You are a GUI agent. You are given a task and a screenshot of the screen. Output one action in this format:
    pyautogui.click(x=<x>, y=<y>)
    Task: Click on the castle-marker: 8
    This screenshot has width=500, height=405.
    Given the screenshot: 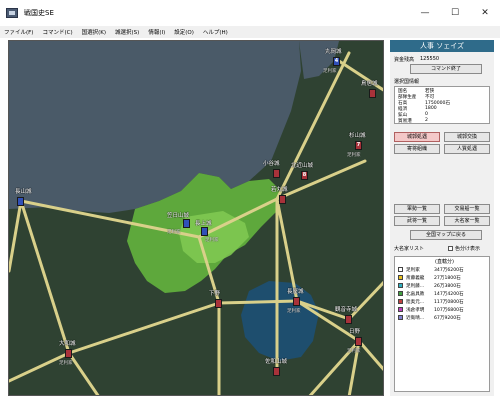 What is the action you would take?
    pyautogui.click(x=304, y=175)
    